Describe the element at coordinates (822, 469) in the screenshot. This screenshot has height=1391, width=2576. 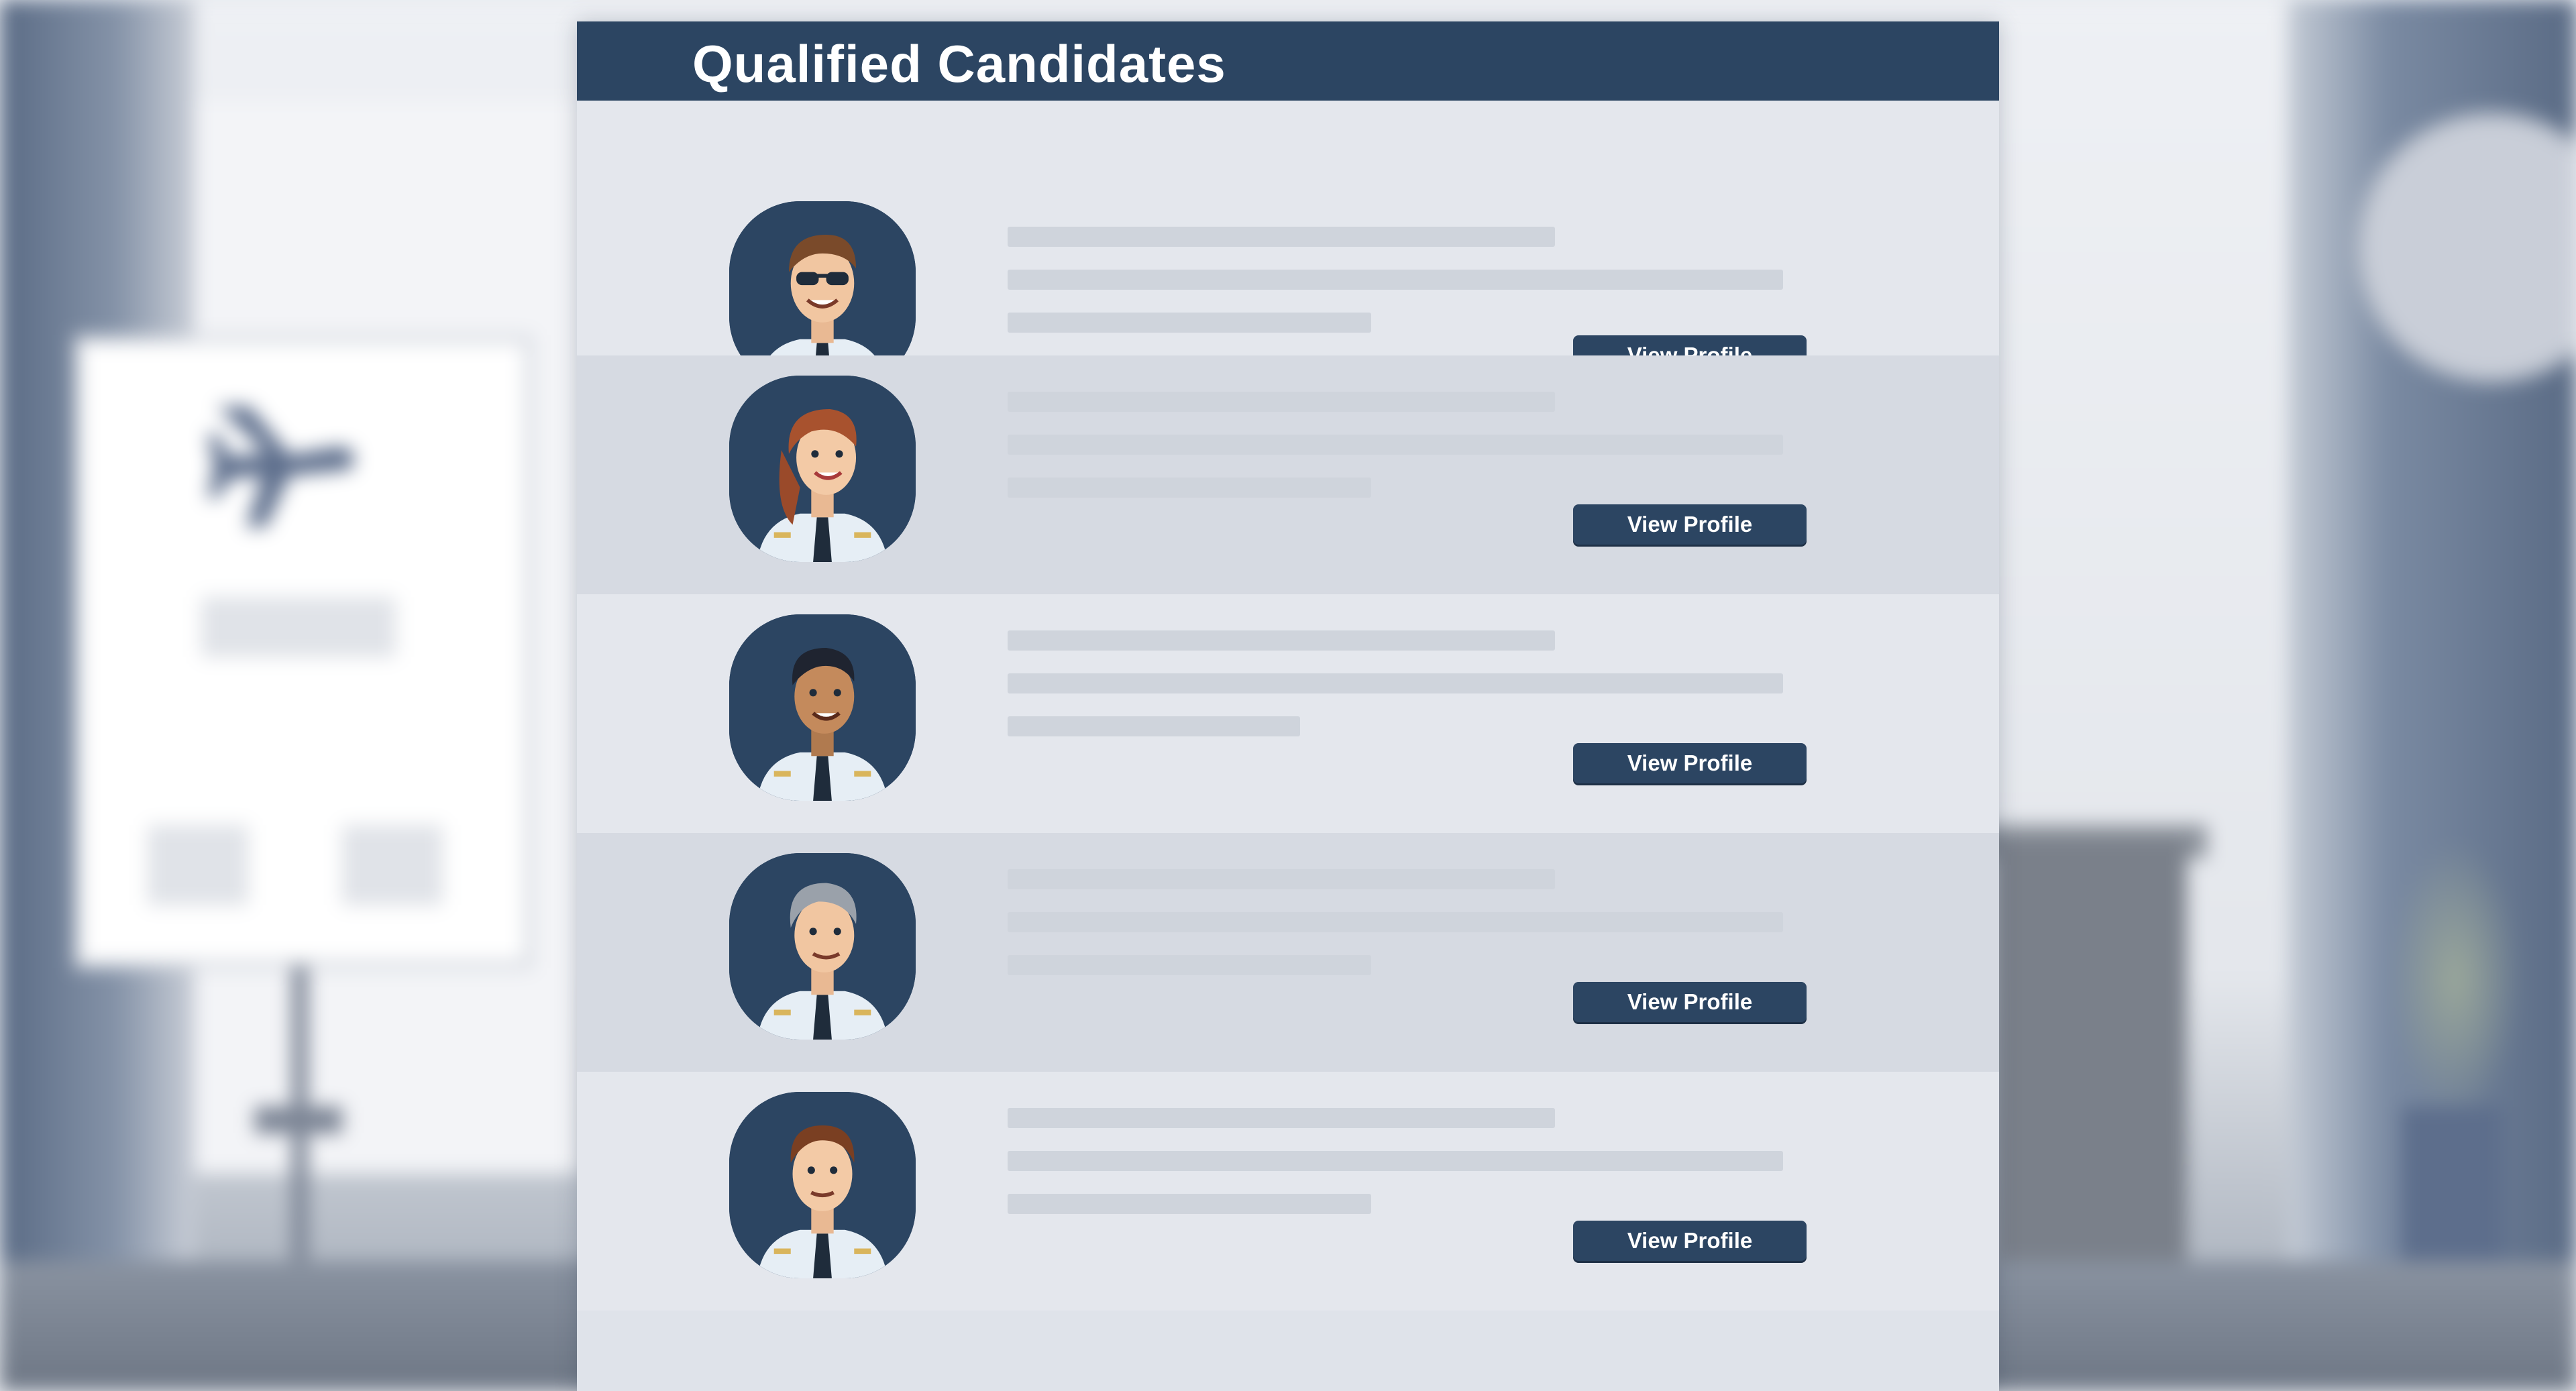
I see `pilot-female-avatar` at that location.